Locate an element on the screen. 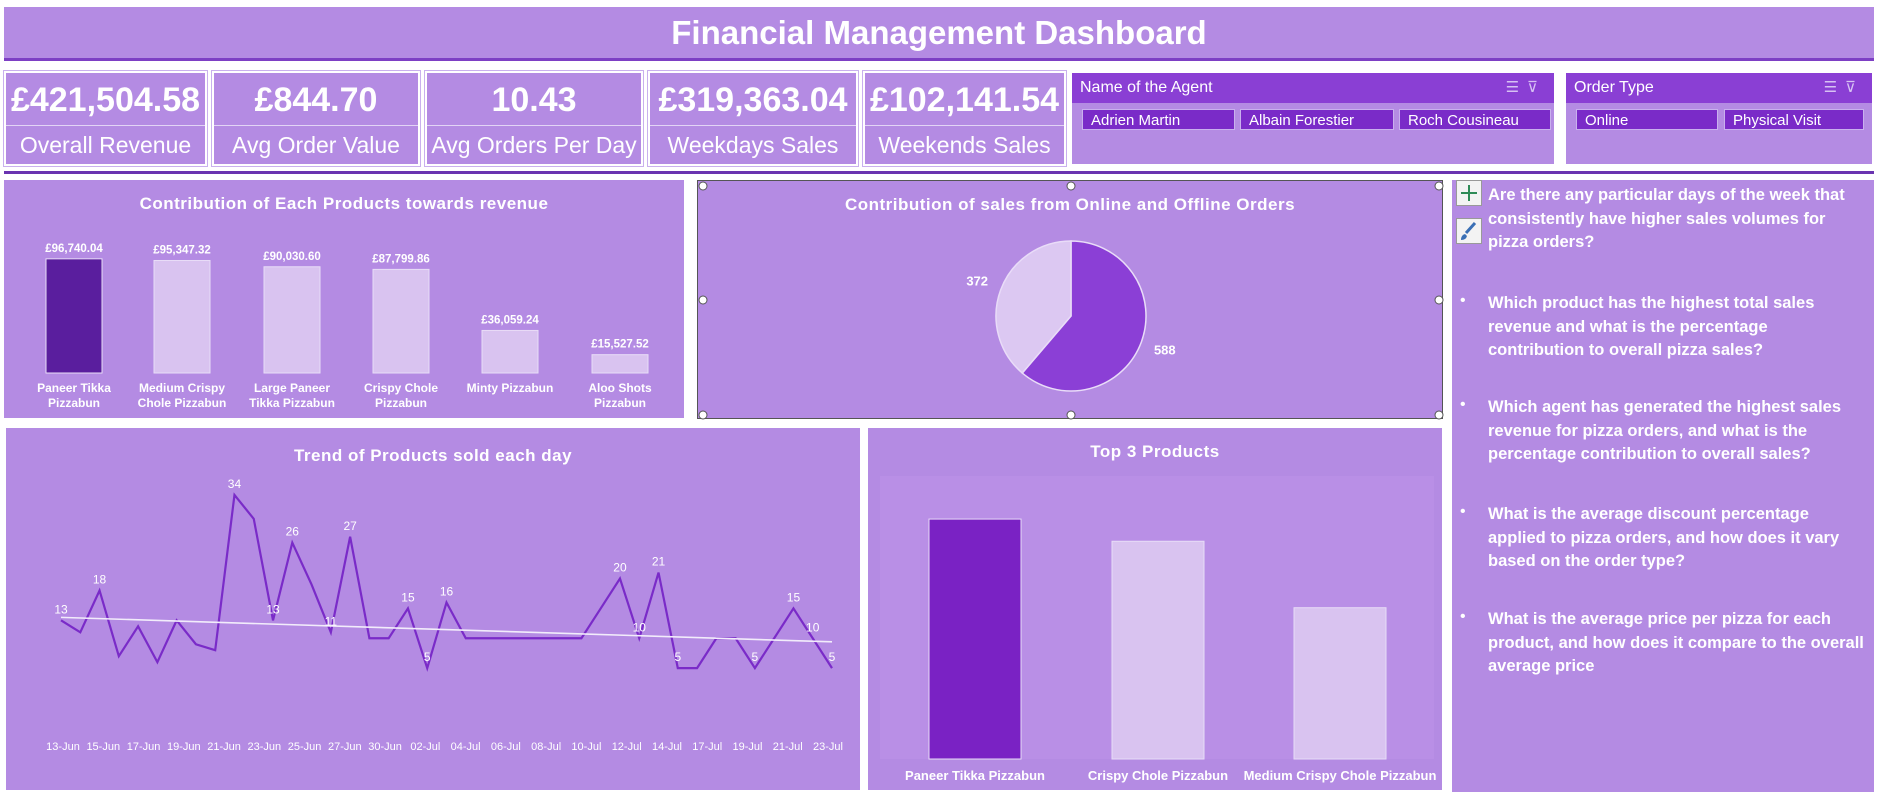 Image resolution: width=1879 pixels, height=798 pixels. slicer-item-roch-cousineau: Roch Cousineau is located at coordinates (1475, 119).